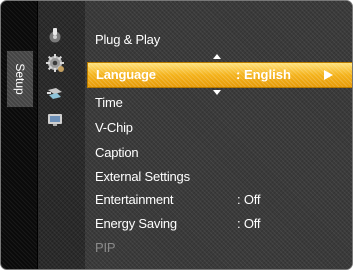 The width and height of the screenshot is (356, 271). What do you see at coordinates (55, 35) in the screenshot?
I see `picture-category-icon` at bounding box center [55, 35].